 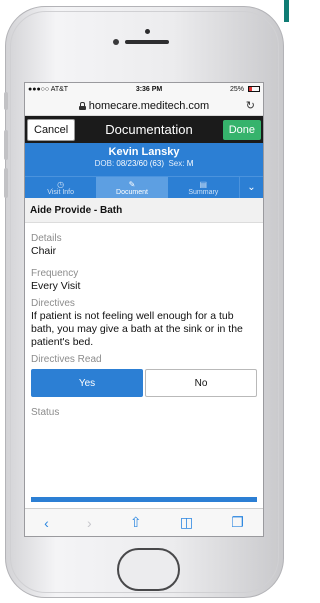 What do you see at coordinates (45, 412) in the screenshot?
I see `status-label: Status` at bounding box center [45, 412].